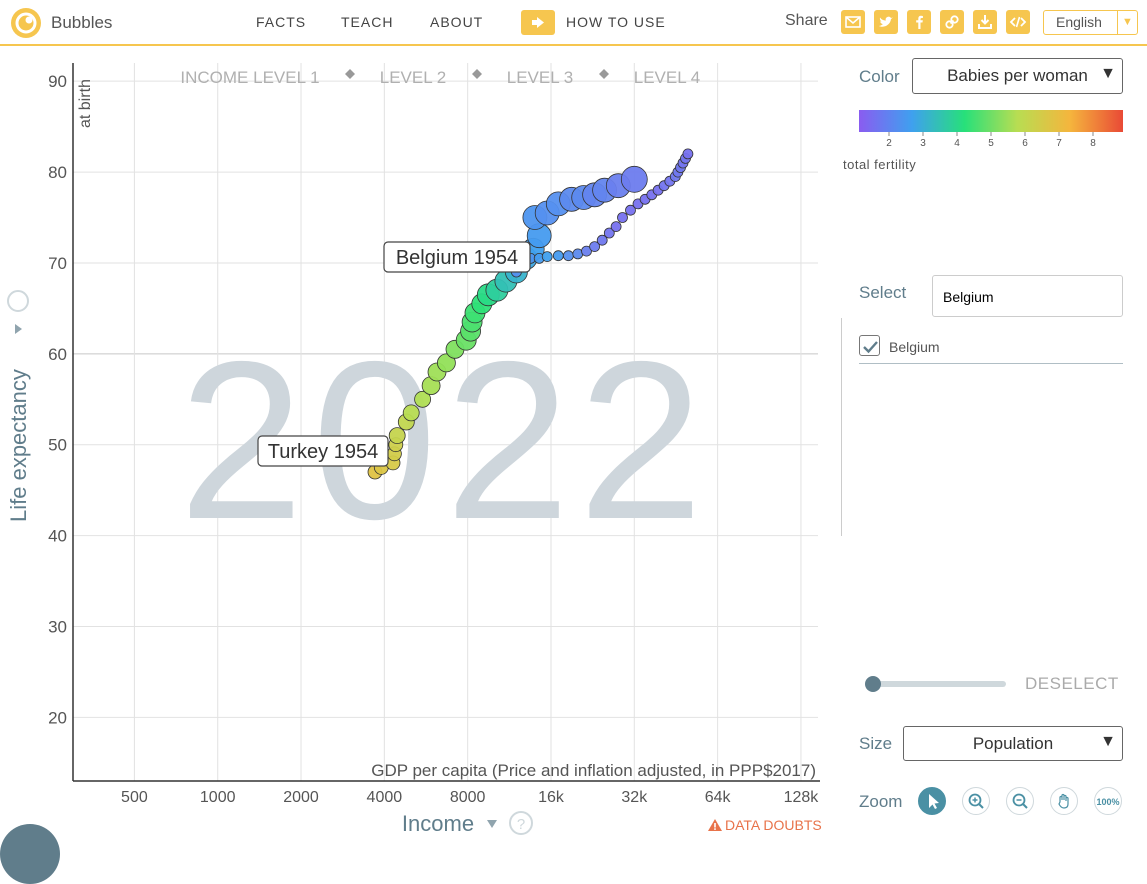  I want to click on bubble-label-belgium: Belgium 1954, so click(457, 257).